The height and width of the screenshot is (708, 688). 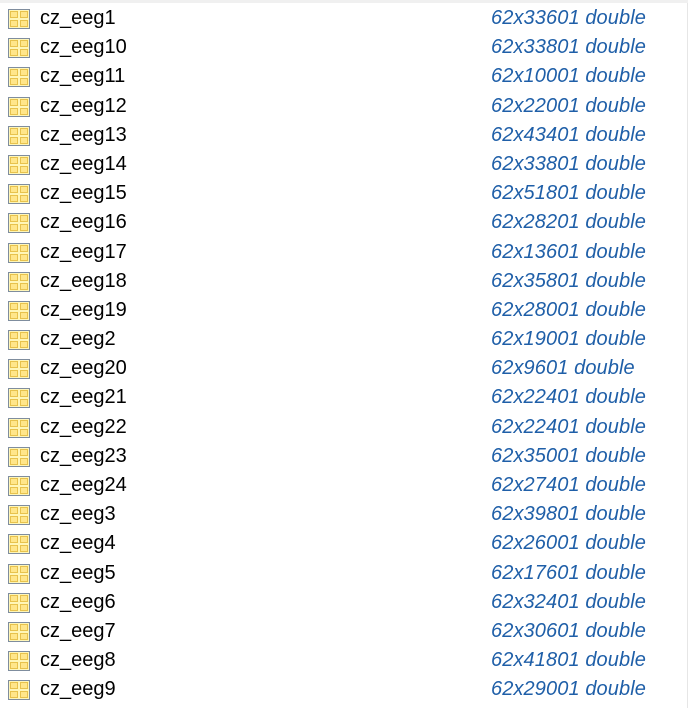 I want to click on variable-name: cz_eeg20, so click(x=83, y=368).